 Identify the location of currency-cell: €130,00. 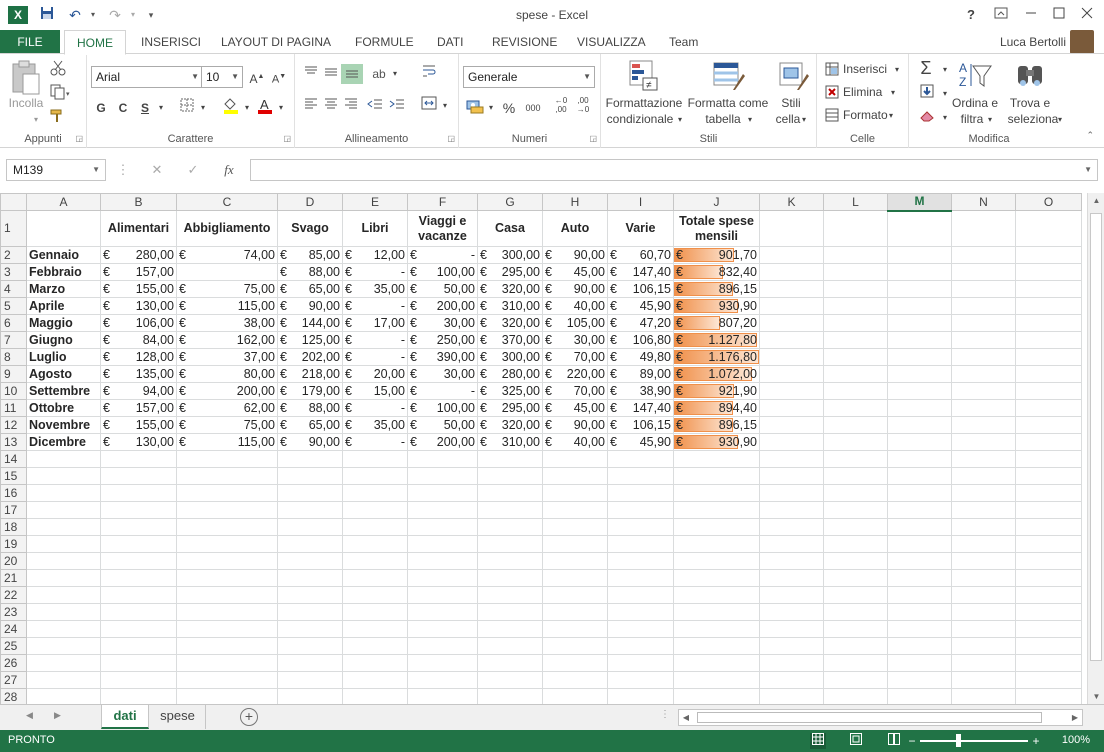
(138, 306).